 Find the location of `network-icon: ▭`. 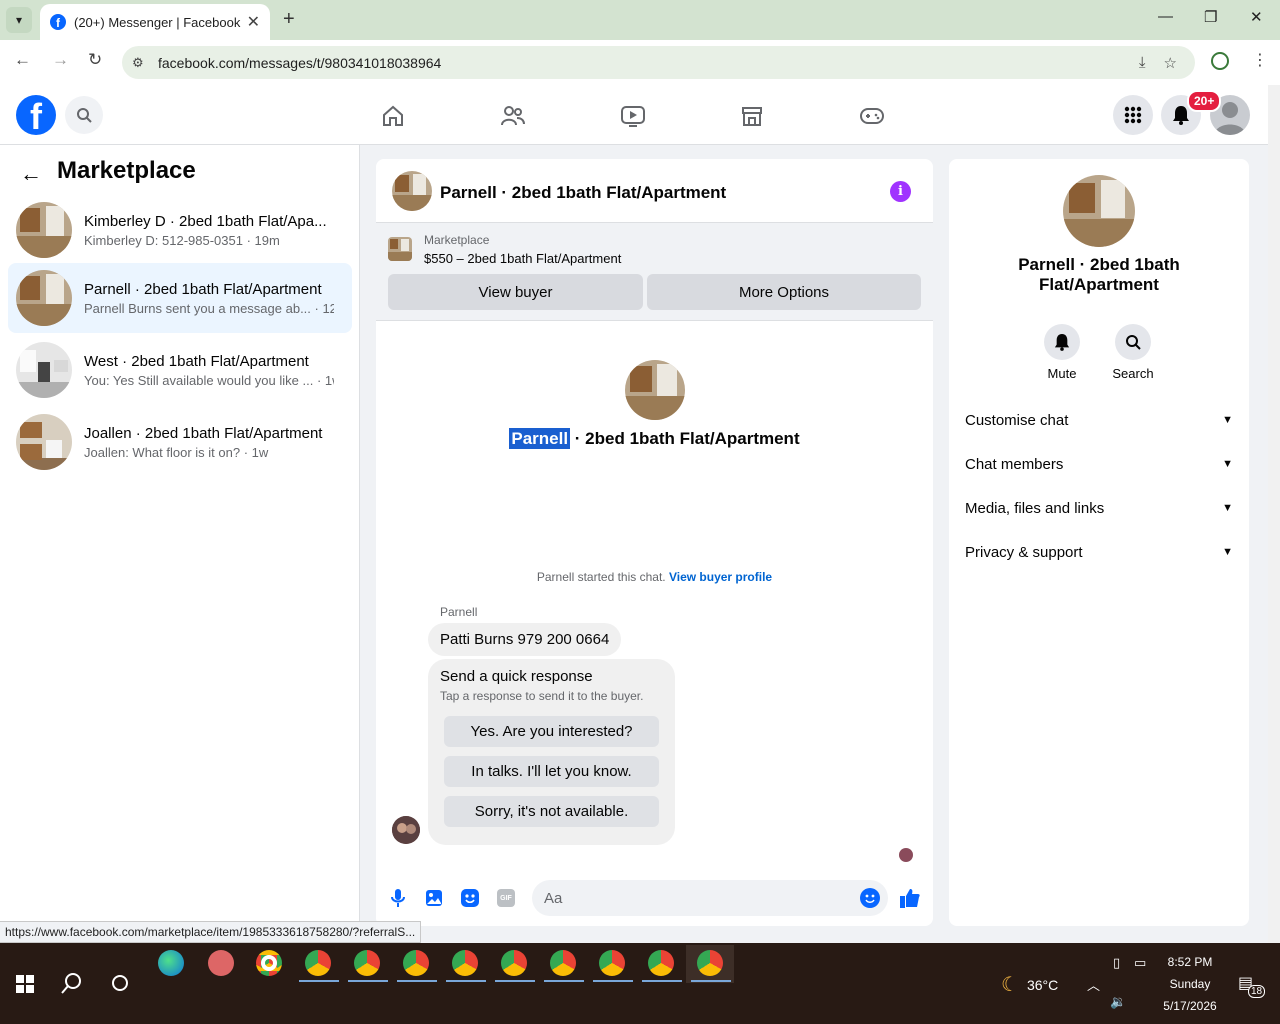

network-icon: ▭ is located at coordinates (1140, 963).